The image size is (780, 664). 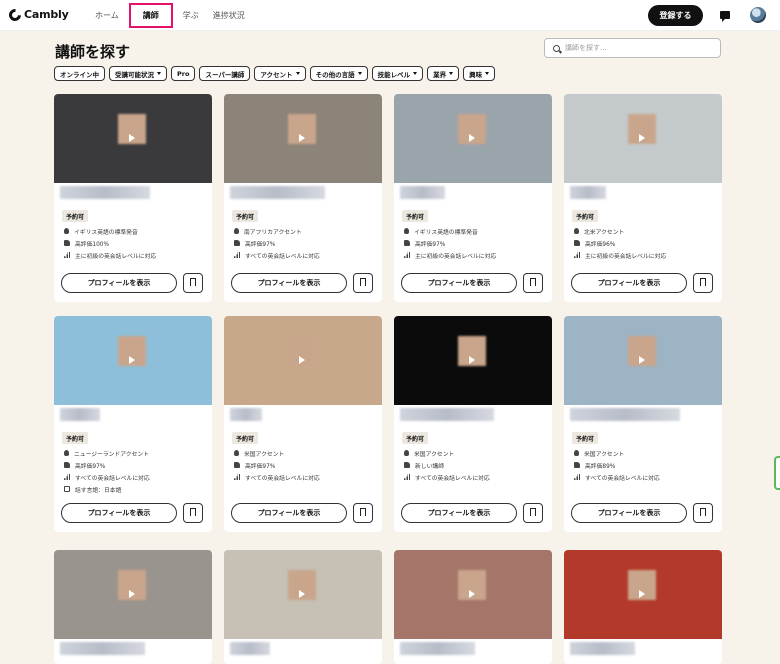 I want to click on tutor-card: 予約可 米国アクセント 新しい講師 すべての英会話レベルに対応 プロフィールを表示, so click(x=473, y=424).